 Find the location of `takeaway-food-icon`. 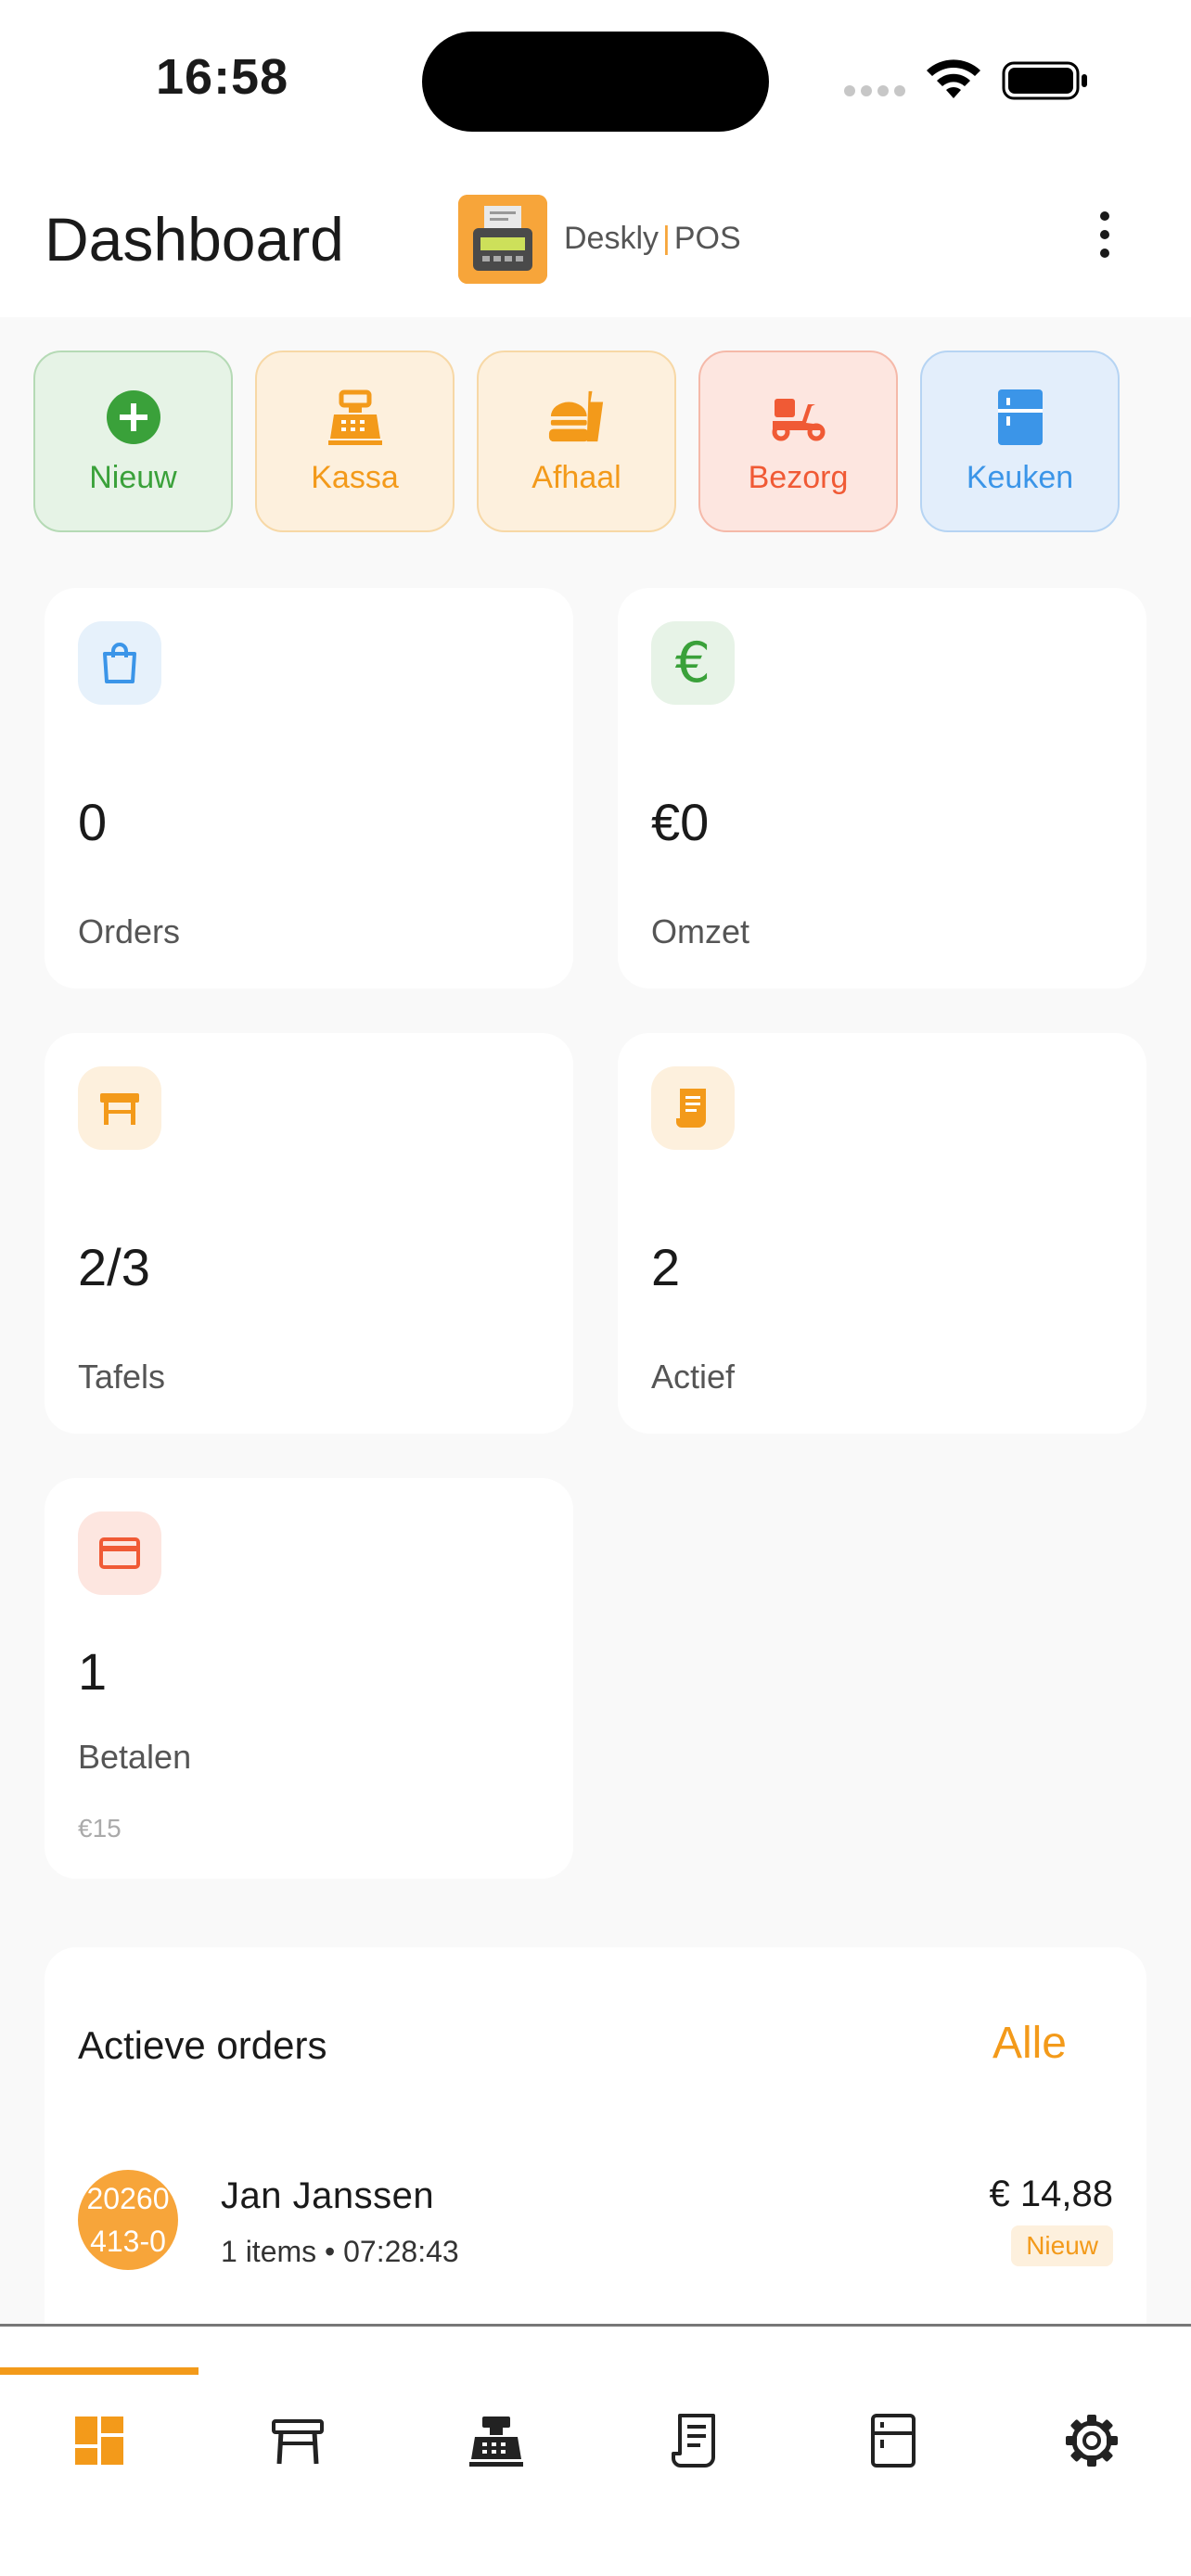

takeaway-food-icon is located at coordinates (577, 418).